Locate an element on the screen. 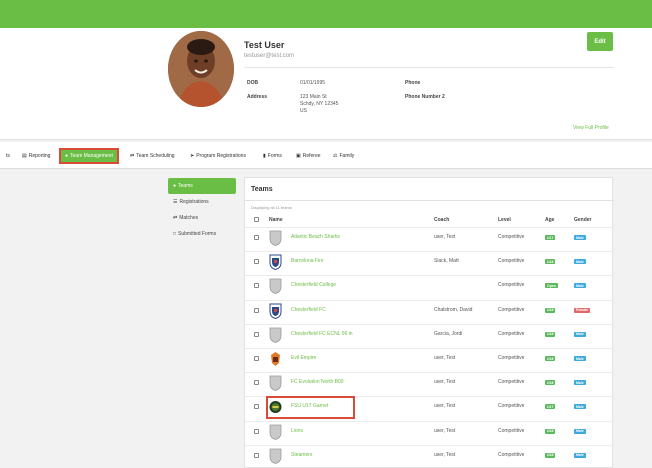 The image size is (652, 468). divider is located at coordinates (429, 67).